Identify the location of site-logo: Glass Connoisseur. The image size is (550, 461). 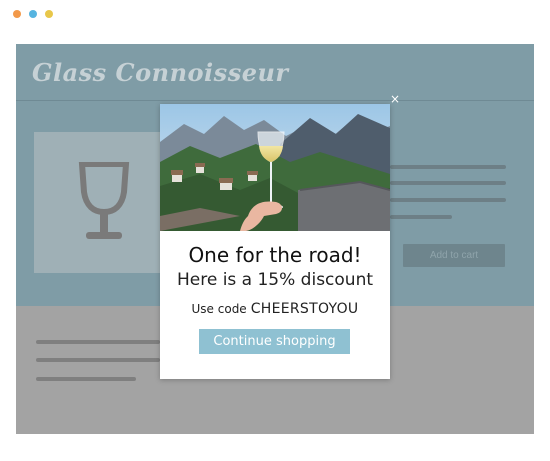
(160, 72).